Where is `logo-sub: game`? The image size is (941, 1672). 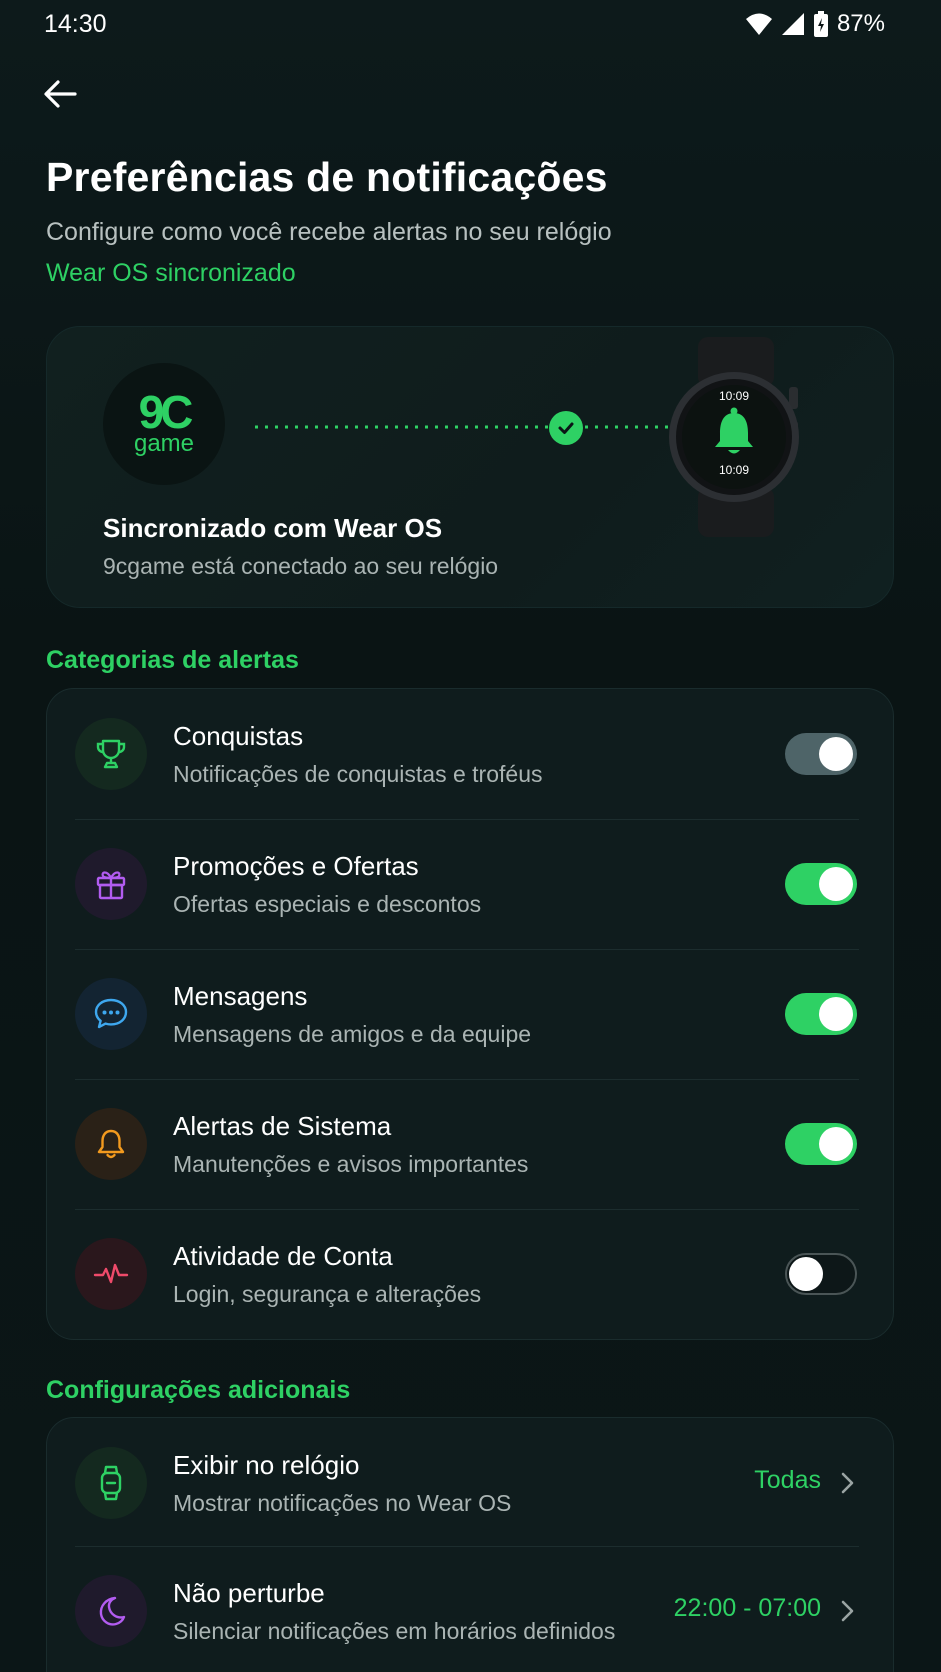
logo-sub: game is located at coordinates (164, 443).